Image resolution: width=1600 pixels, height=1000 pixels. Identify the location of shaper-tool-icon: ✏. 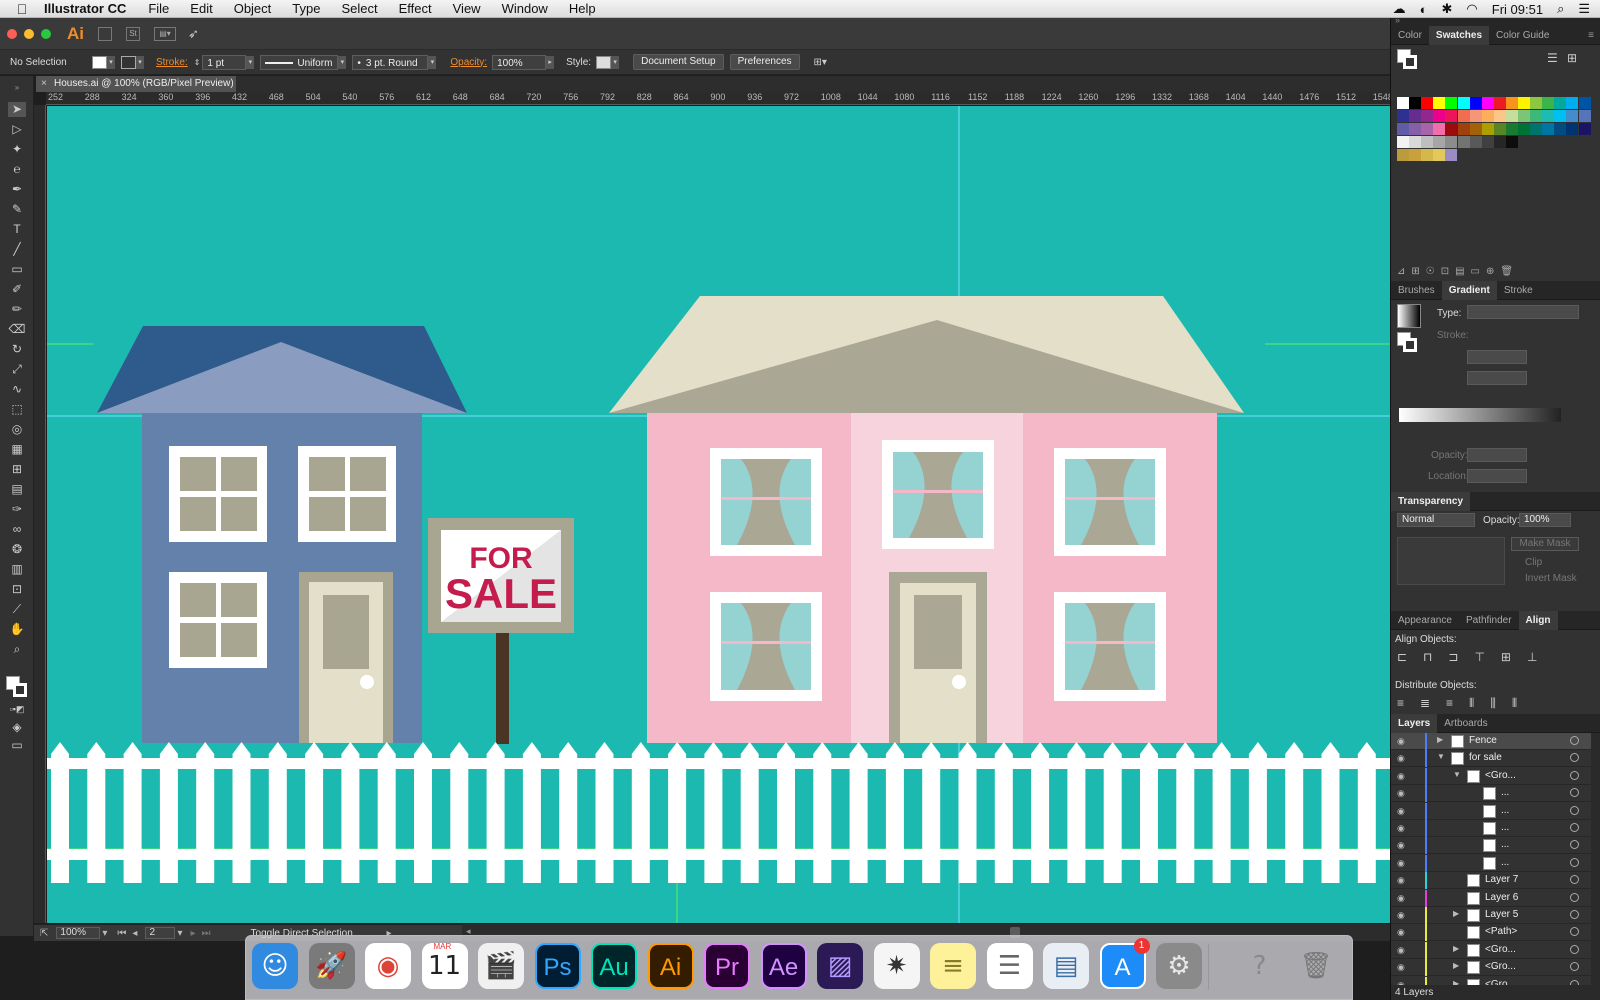
(17, 309).